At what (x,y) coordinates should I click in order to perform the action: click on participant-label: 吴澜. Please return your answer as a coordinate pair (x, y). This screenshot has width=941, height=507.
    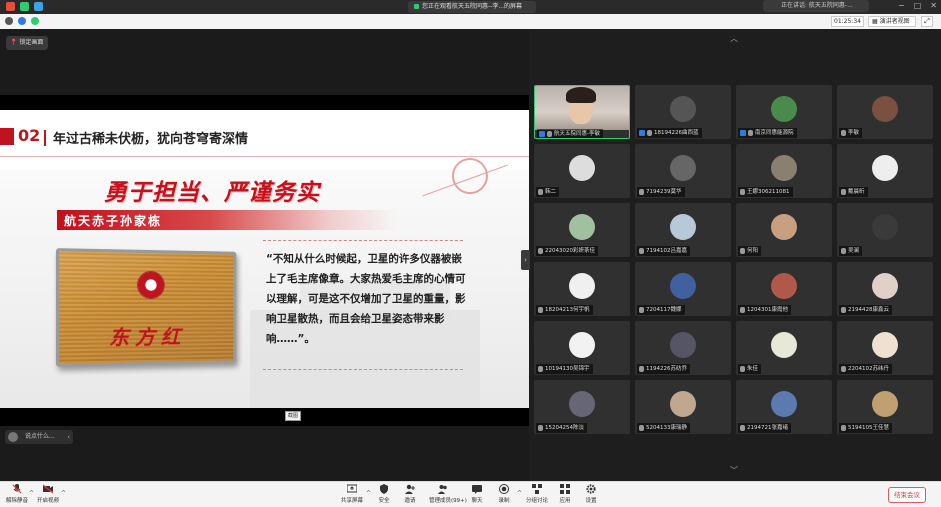
    Looking at the image, I should click on (851, 251).